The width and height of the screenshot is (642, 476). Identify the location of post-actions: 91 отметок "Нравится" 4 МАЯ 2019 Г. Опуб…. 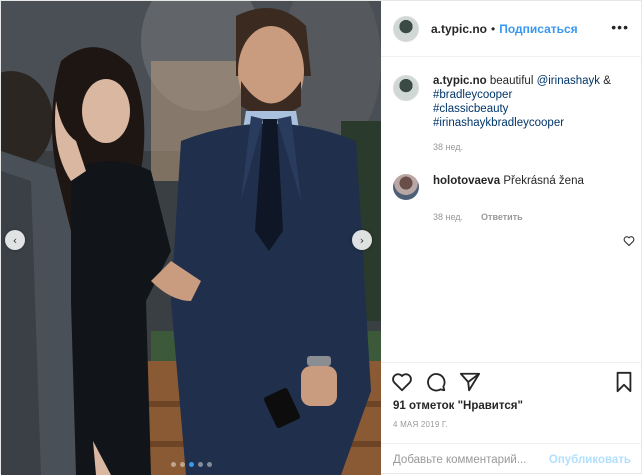
(511, 418).